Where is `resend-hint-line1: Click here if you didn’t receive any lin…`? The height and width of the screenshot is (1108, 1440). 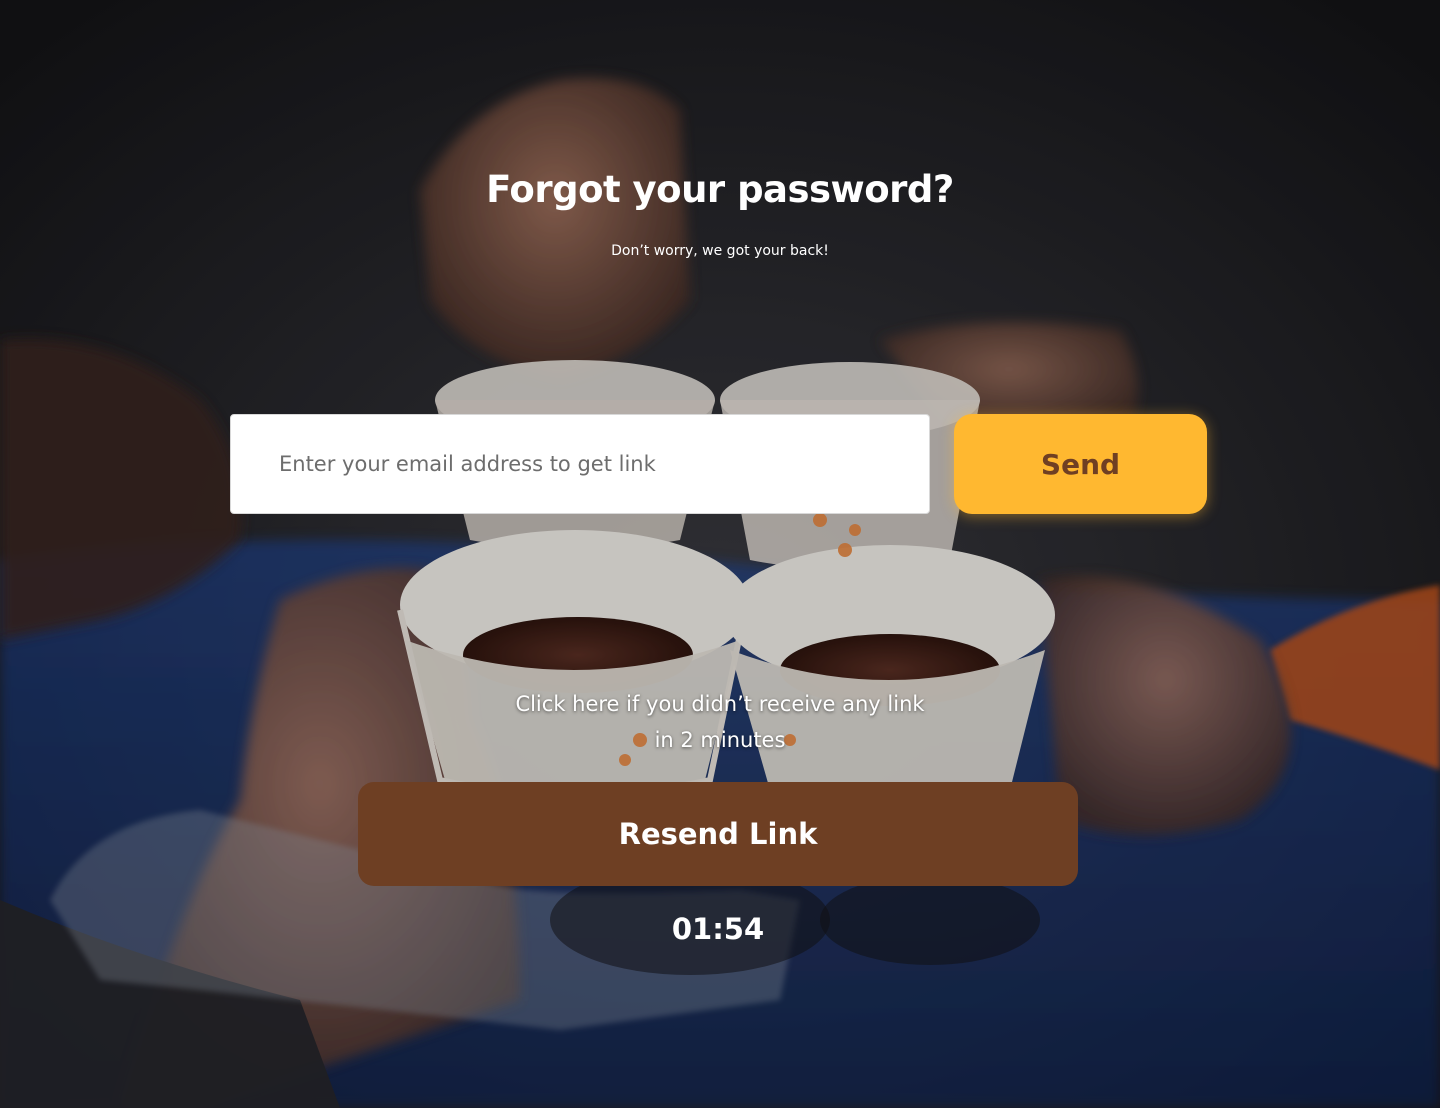 resend-hint-line1: Click here if you didn’t receive any lin… is located at coordinates (720, 704).